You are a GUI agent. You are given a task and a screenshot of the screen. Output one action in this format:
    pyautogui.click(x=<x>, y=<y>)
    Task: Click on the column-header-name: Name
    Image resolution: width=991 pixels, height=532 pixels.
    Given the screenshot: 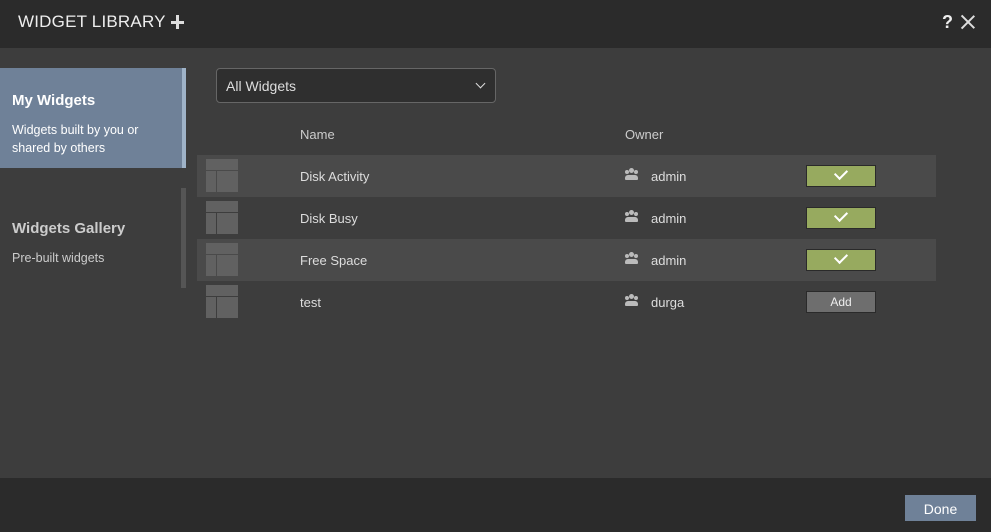 What is the action you would take?
    pyautogui.click(x=317, y=134)
    